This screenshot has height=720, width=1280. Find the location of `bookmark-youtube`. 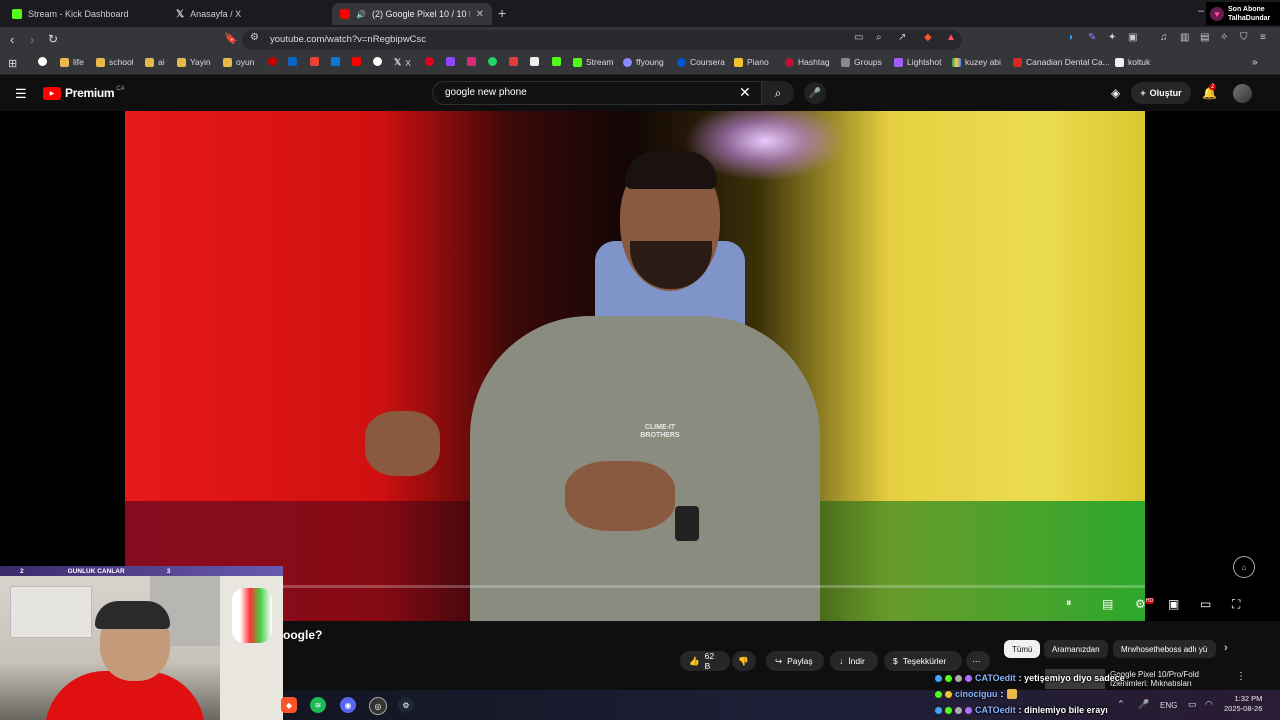

bookmark-youtube is located at coordinates (356, 61).